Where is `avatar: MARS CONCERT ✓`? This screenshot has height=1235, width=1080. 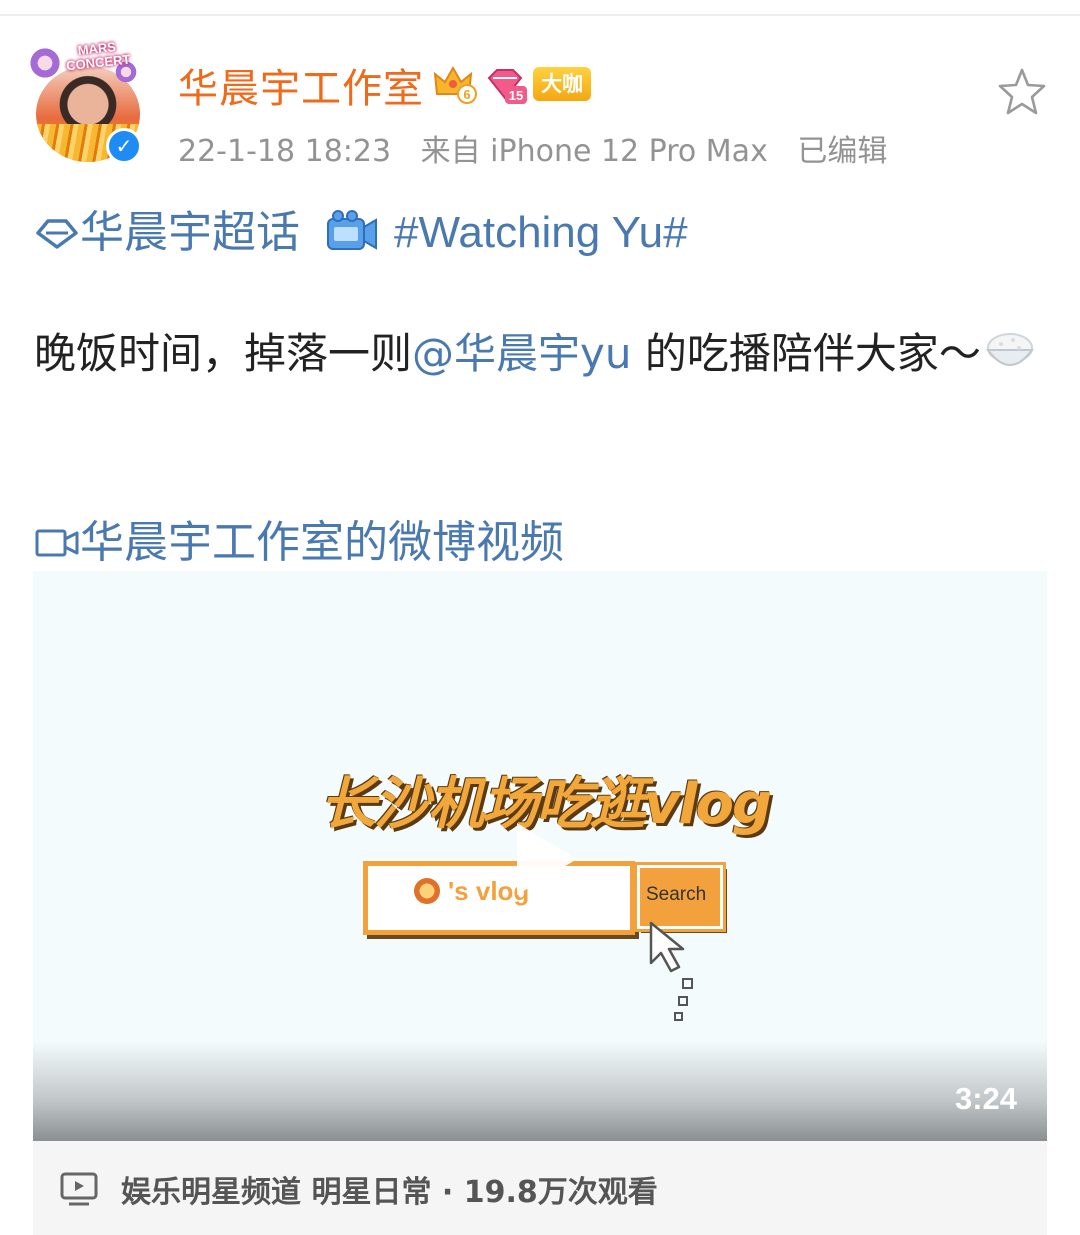 avatar: MARS CONCERT ✓ is located at coordinates (88, 101).